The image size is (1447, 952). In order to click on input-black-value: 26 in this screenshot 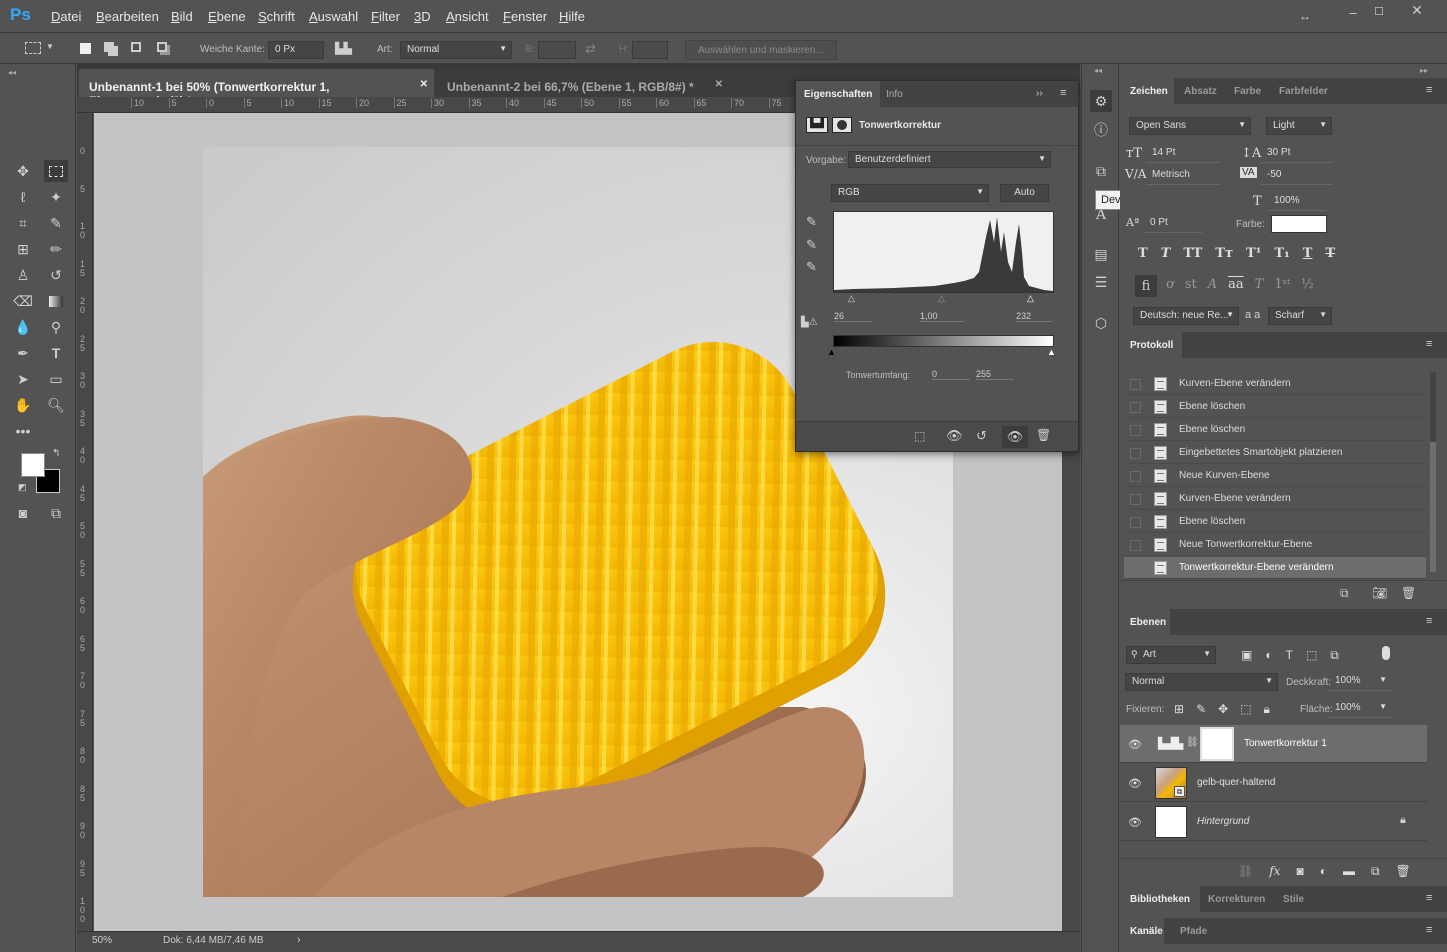, I will do `click(853, 316)`.